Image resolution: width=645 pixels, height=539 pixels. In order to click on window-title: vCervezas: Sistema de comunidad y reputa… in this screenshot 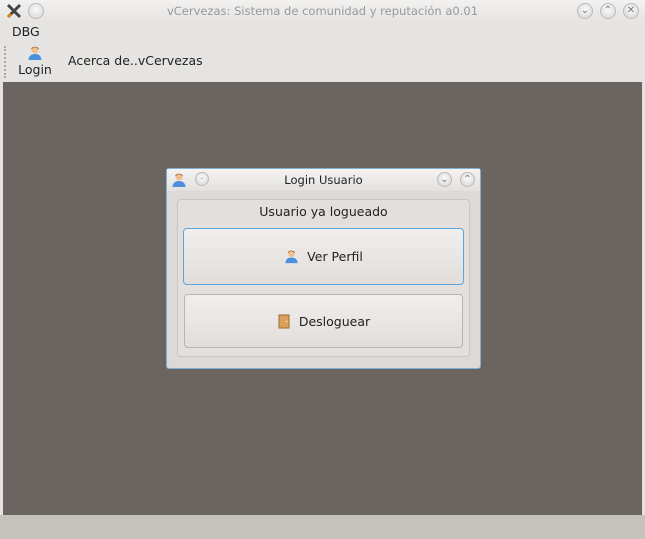, I will do `click(322, 11)`.